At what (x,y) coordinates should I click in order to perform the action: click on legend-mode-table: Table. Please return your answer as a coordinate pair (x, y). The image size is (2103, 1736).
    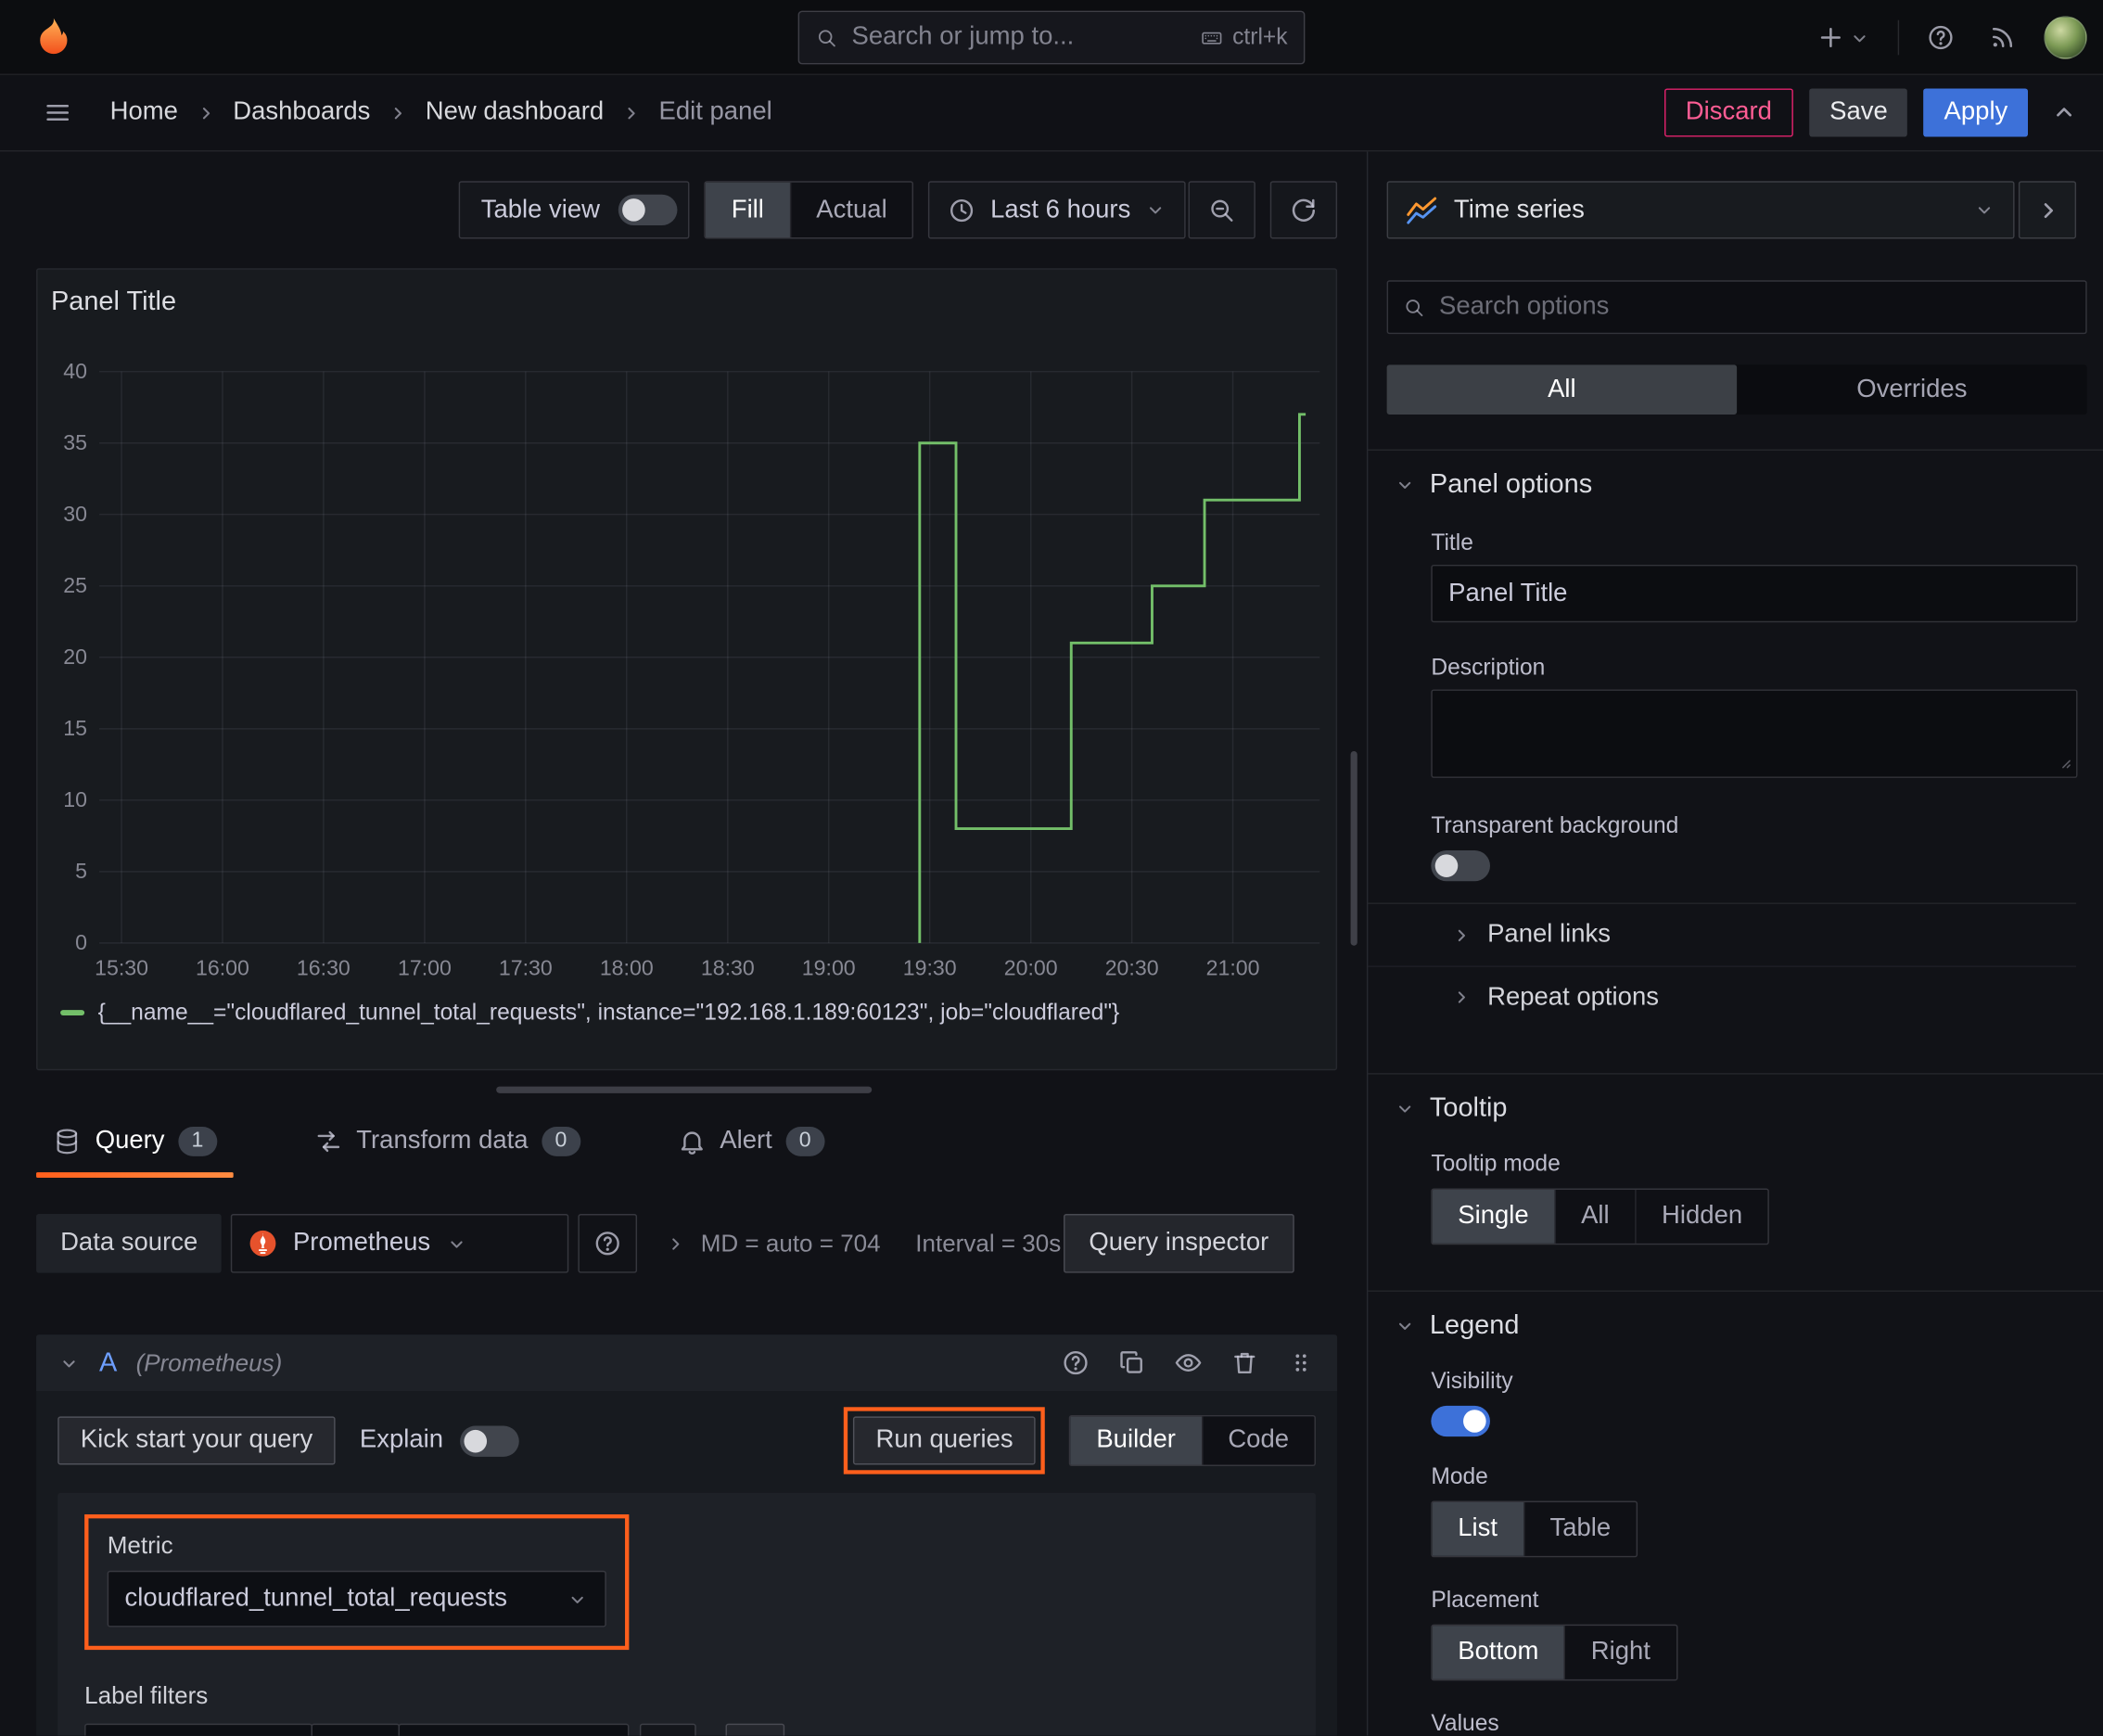
    Looking at the image, I should click on (1580, 1529).